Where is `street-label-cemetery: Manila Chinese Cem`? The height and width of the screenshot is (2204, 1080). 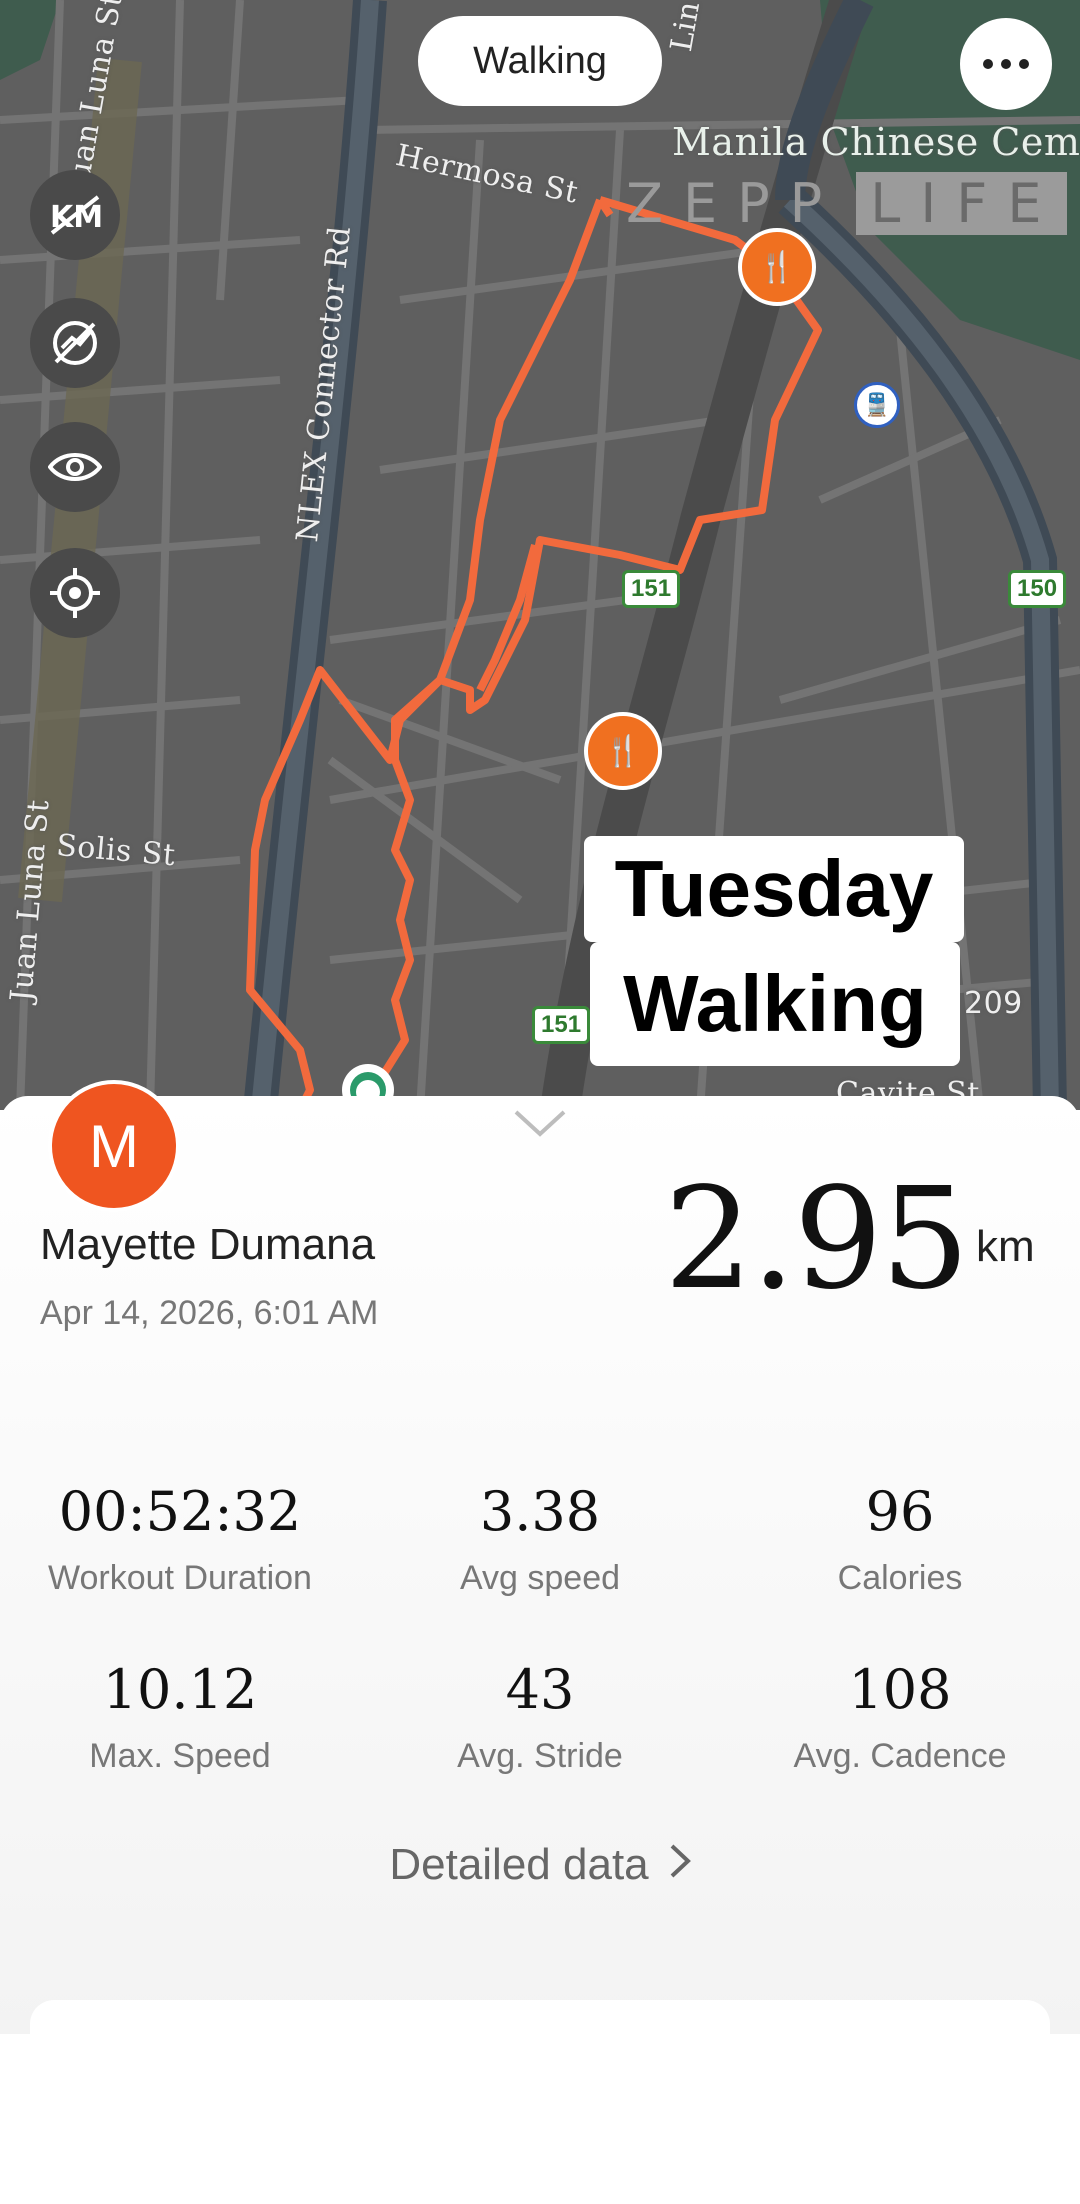
street-label-cemetery: Manila Chinese Cem is located at coordinates (876, 142).